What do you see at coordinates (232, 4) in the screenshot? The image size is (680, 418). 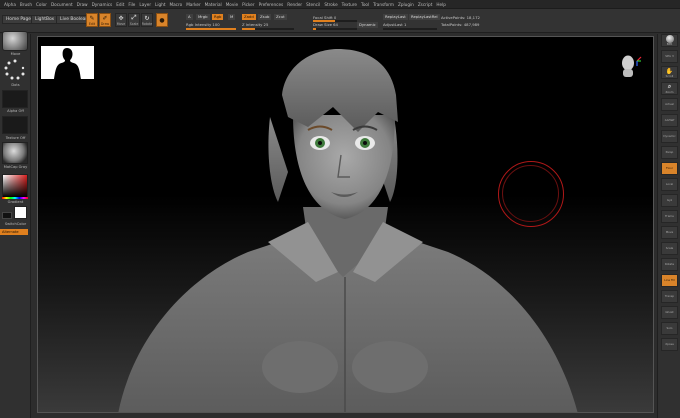 I see `menu-movie: Movie` at bounding box center [232, 4].